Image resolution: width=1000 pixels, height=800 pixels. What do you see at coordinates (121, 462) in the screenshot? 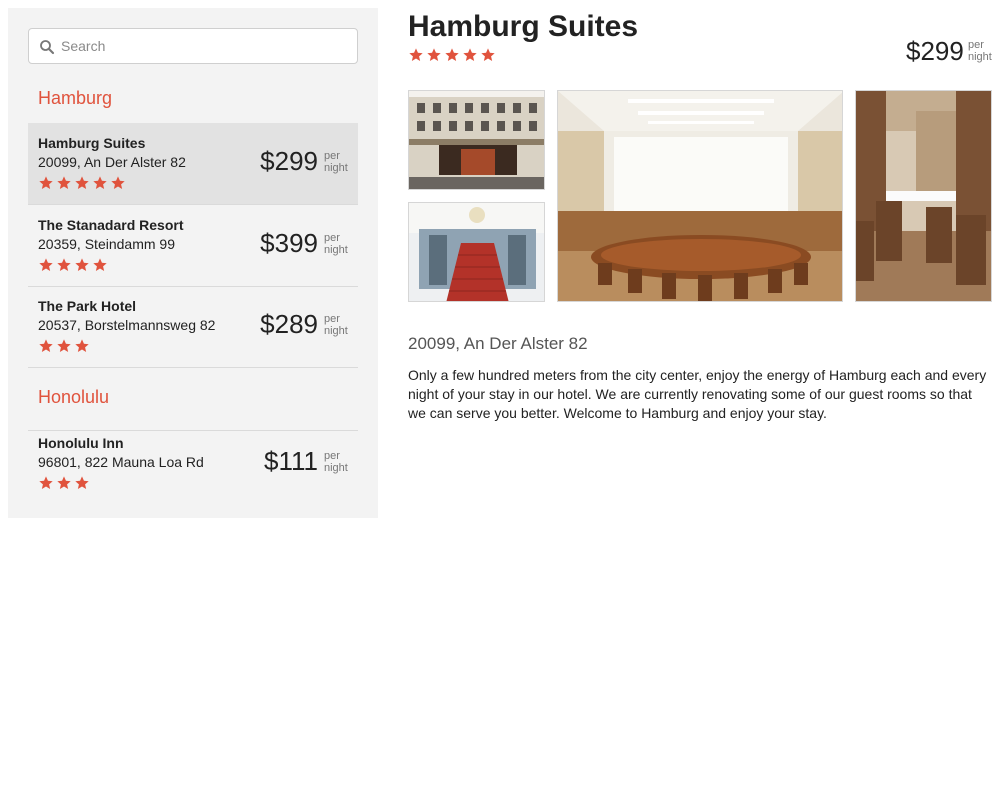
I see `hotel-address: 96801, 822 Mauna Loa Rd` at bounding box center [121, 462].